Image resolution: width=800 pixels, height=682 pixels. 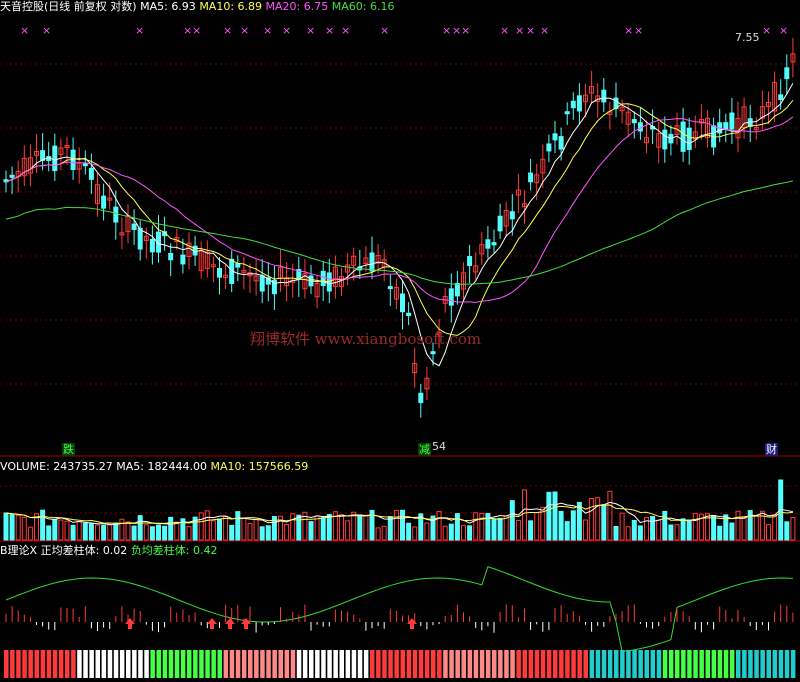 I want to click on pos-bar-label: 正均差柱体:, so click(x=70, y=550).